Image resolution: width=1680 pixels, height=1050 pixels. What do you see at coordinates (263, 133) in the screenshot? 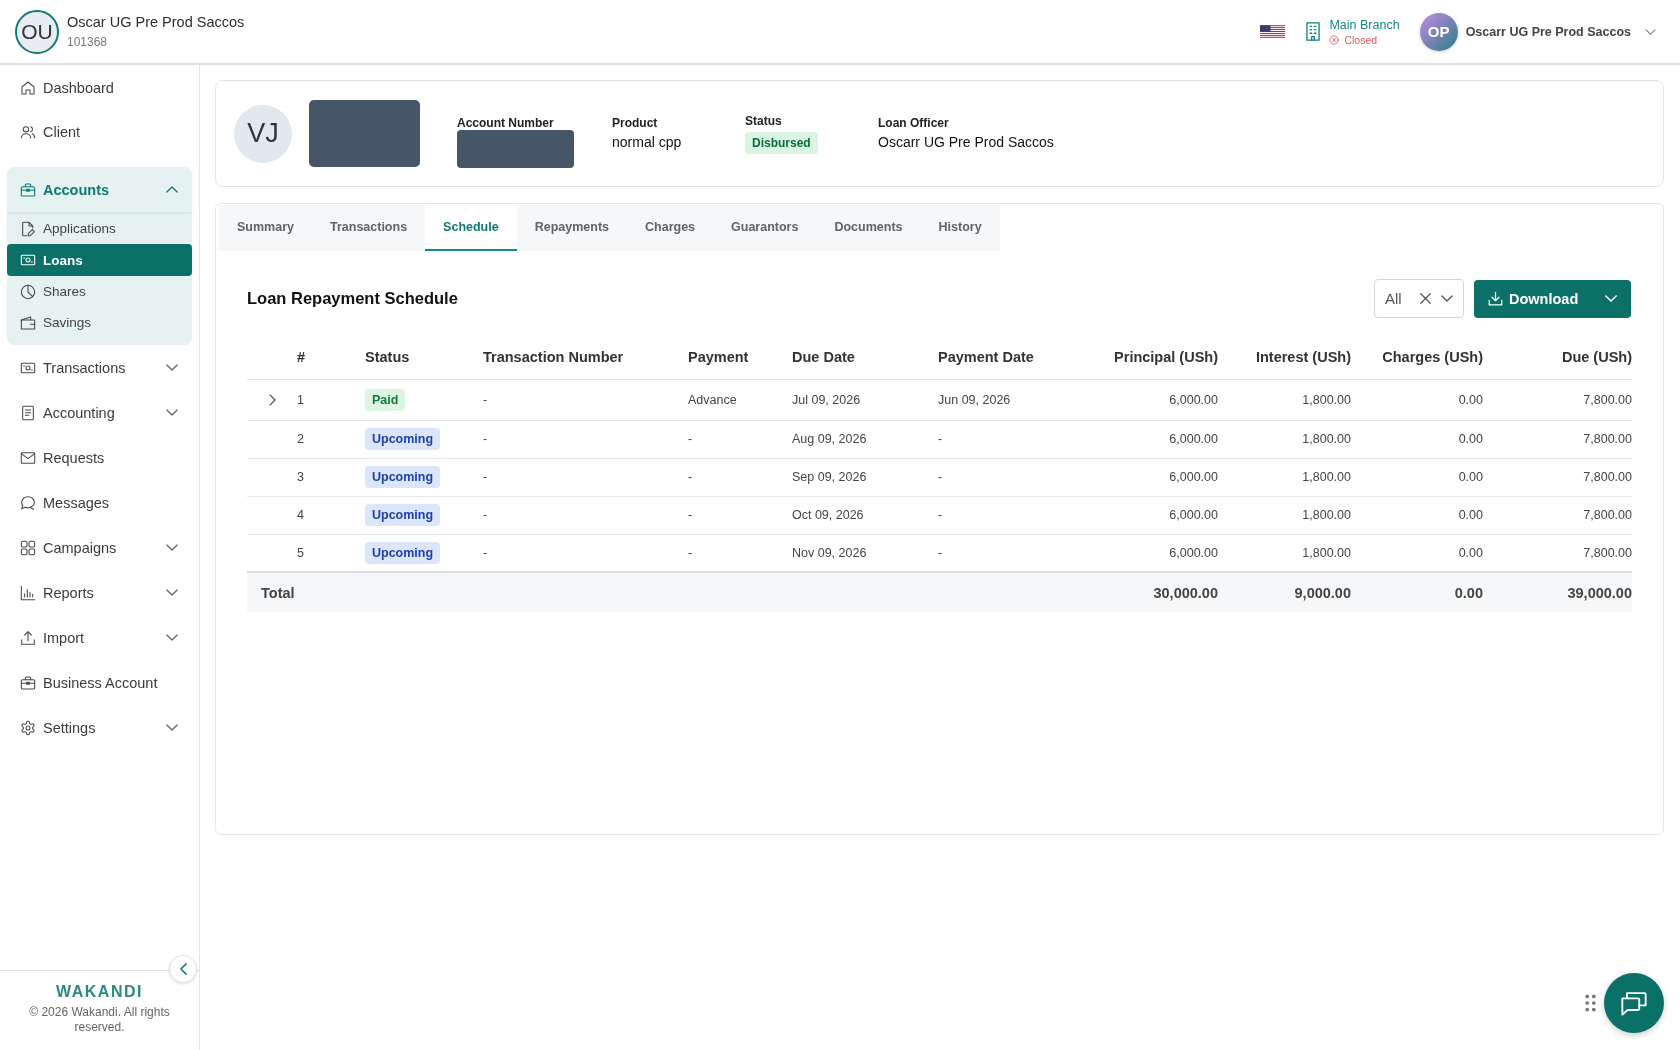
I see `client-avatar: VJ` at bounding box center [263, 133].